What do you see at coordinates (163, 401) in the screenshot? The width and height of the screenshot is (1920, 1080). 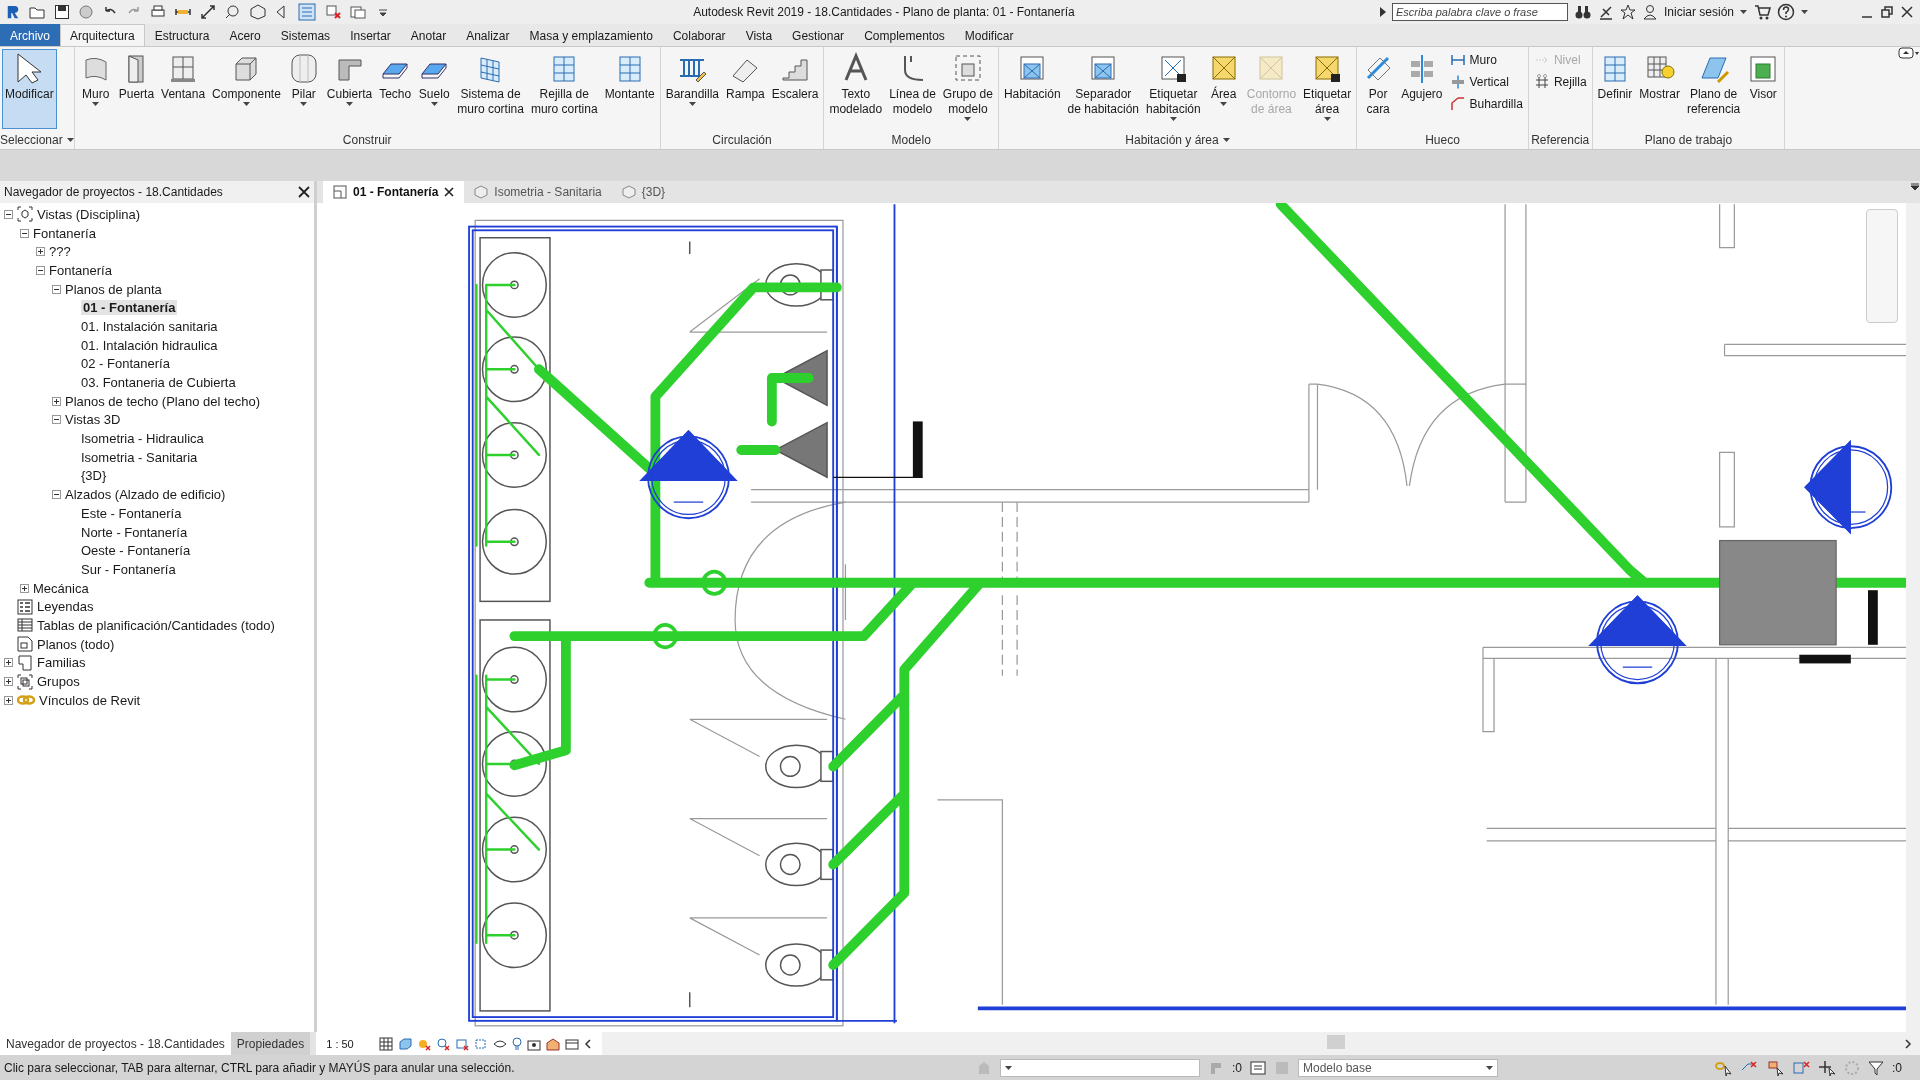 I see `tree-item: Planos de techo (Plano del techo)` at bounding box center [163, 401].